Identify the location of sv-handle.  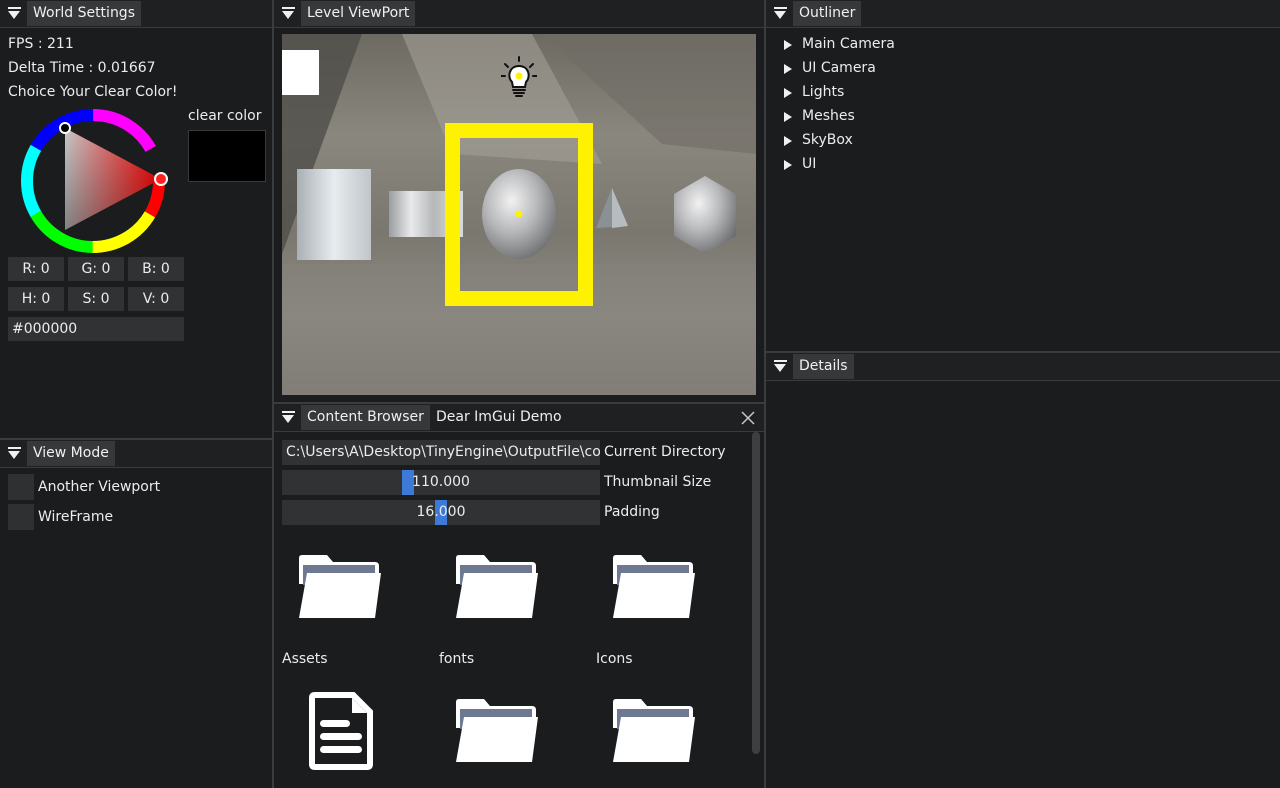
(65, 128).